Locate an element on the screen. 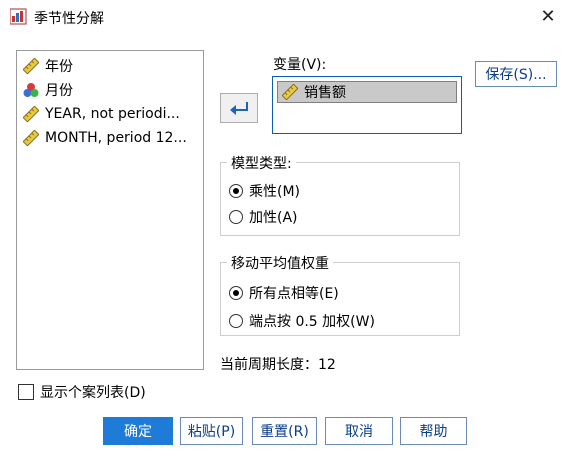 This screenshot has width=574, height=451. paste-button: 粘贴(P) is located at coordinates (211, 431).